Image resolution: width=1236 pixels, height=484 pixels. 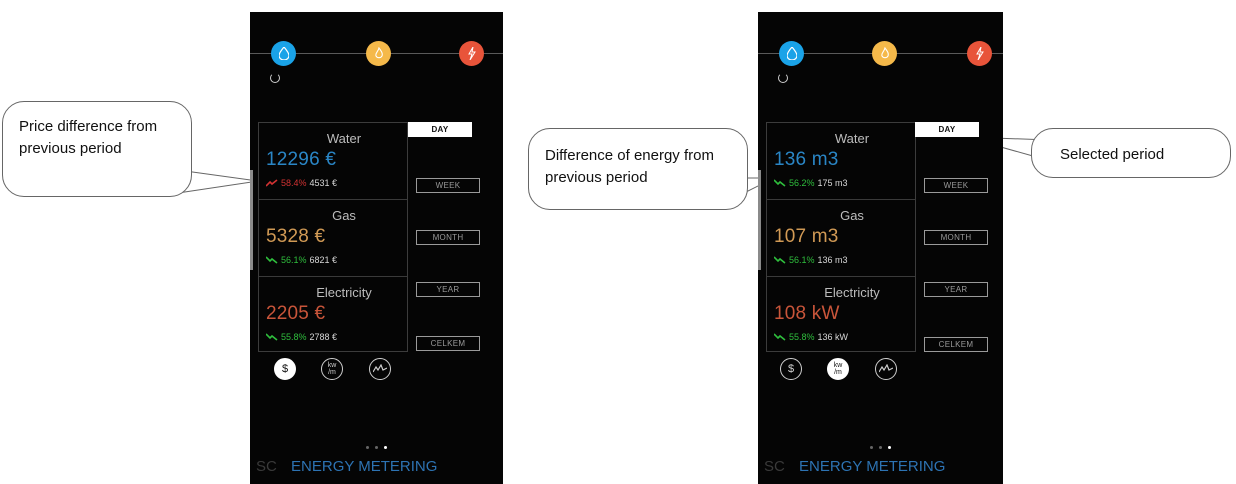 I want to click on meter-difference: 56.2% 175 m3, so click(x=811, y=183).